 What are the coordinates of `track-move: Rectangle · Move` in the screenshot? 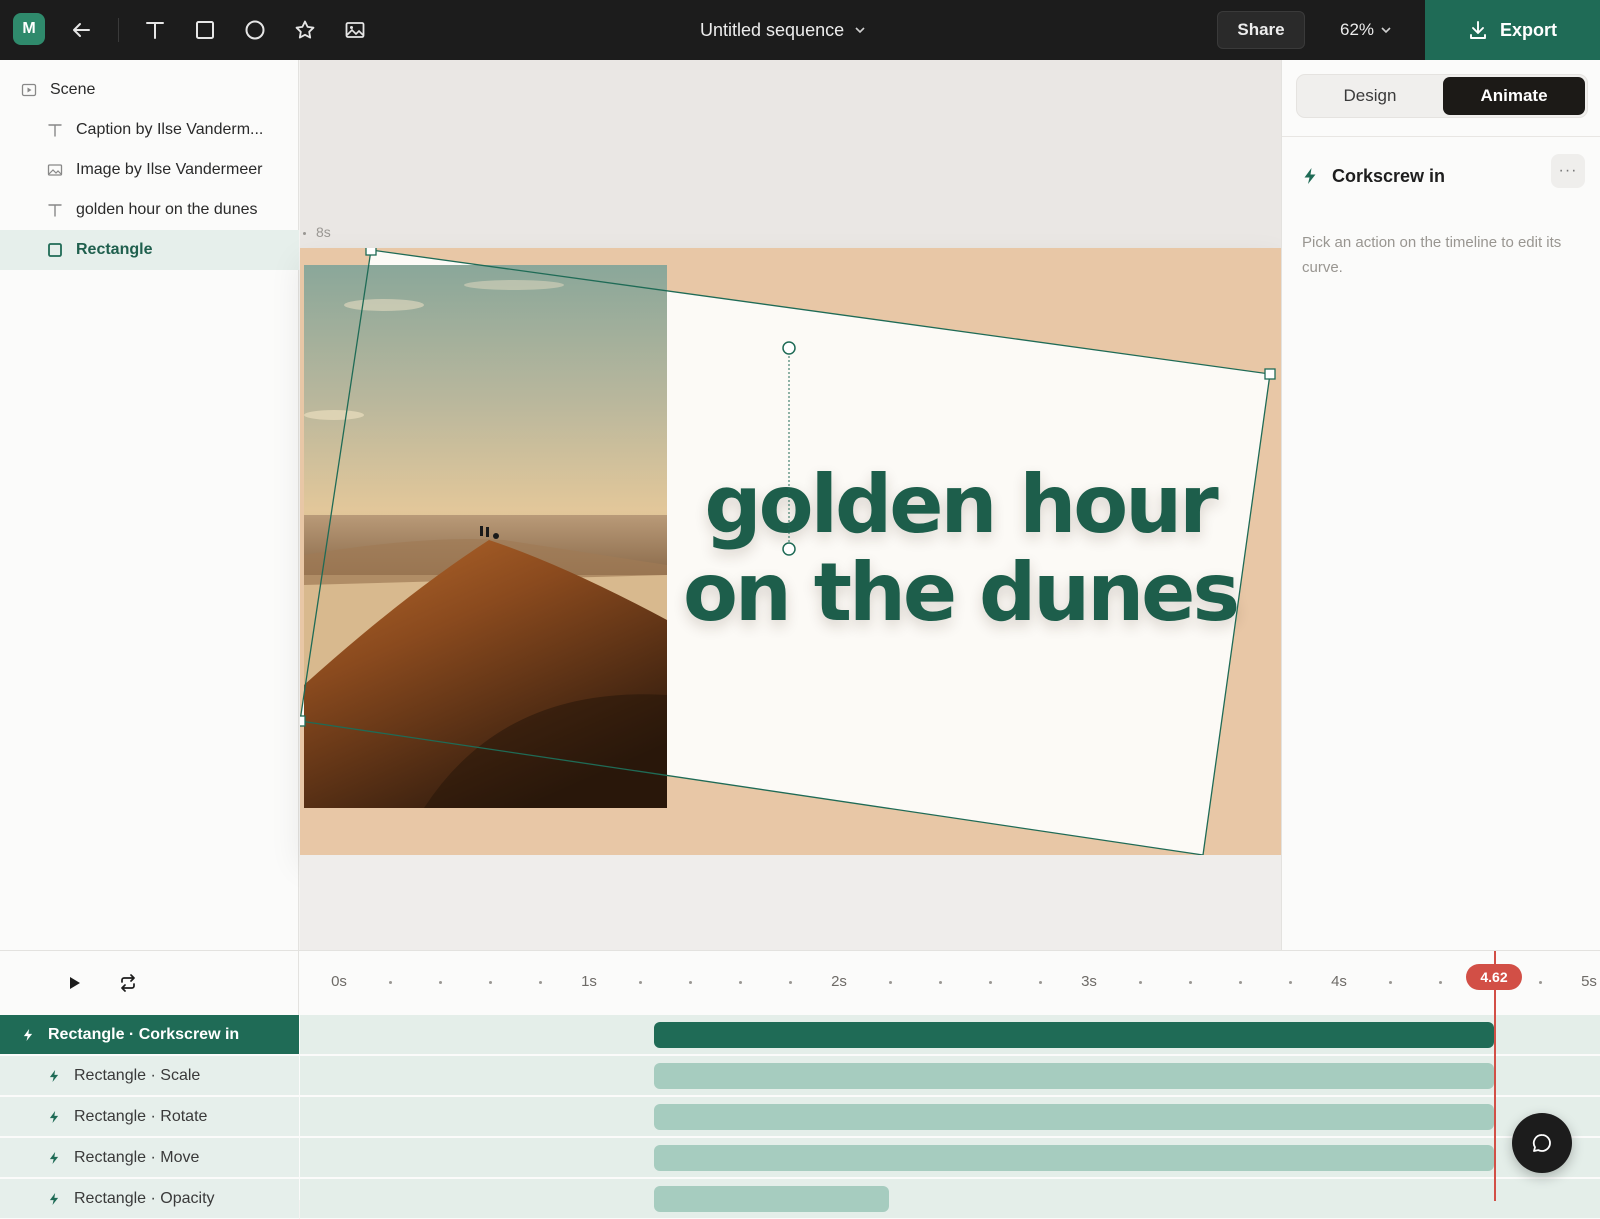 It's located at (149, 1158).